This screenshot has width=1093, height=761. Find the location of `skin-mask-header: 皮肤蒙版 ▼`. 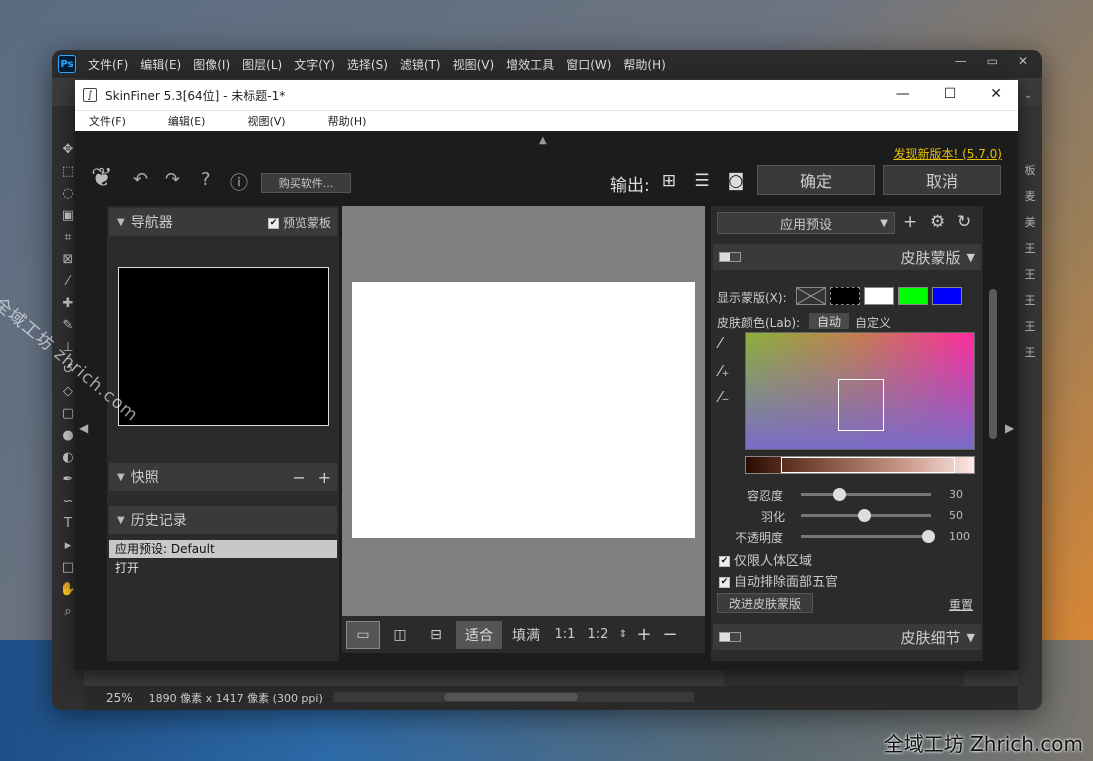

skin-mask-header: 皮肤蒙版 ▼ is located at coordinates (847, 257).